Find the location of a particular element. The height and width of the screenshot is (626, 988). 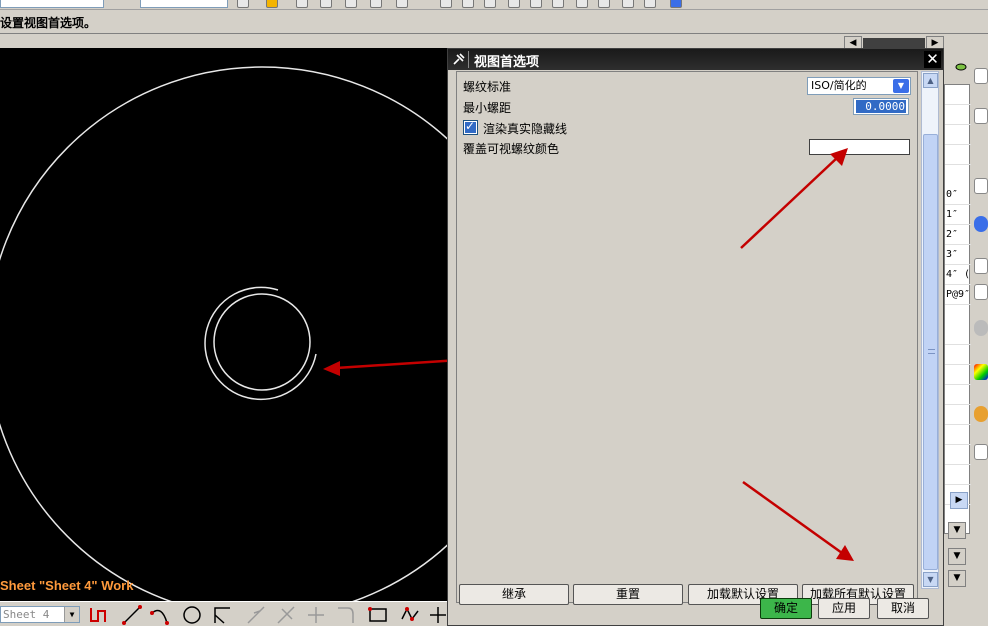

annotation-overlay is located at coordinates (797, 354).